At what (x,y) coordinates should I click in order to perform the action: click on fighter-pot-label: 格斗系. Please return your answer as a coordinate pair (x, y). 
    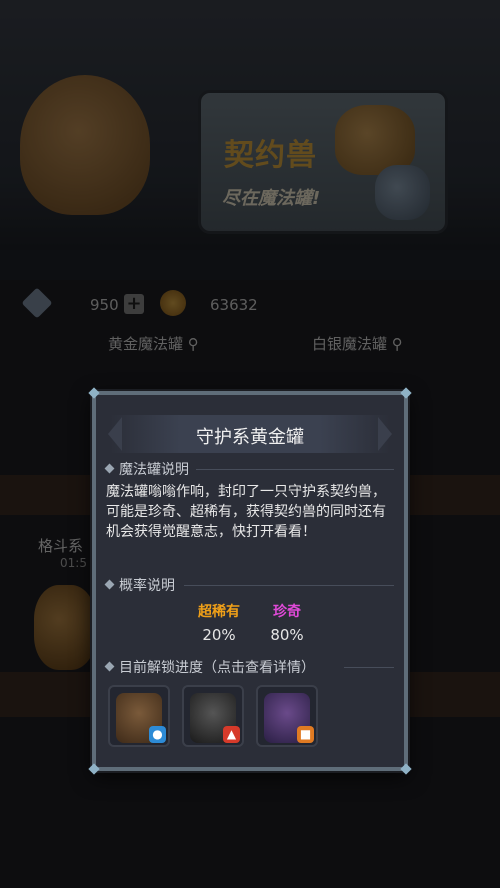
    Looking at the image, I should click on (61, 546).